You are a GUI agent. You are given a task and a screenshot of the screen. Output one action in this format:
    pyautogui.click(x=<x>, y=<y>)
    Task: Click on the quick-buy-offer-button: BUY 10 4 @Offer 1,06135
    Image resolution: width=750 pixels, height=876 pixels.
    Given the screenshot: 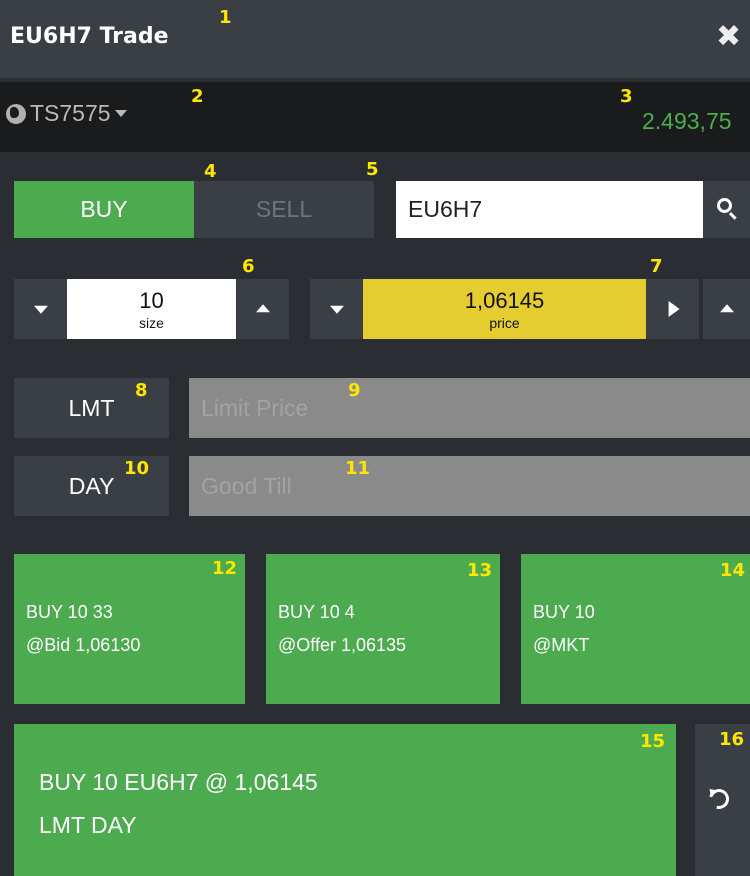 What is the action you would take?
    pyautogui.click(x=383, y=629)
    